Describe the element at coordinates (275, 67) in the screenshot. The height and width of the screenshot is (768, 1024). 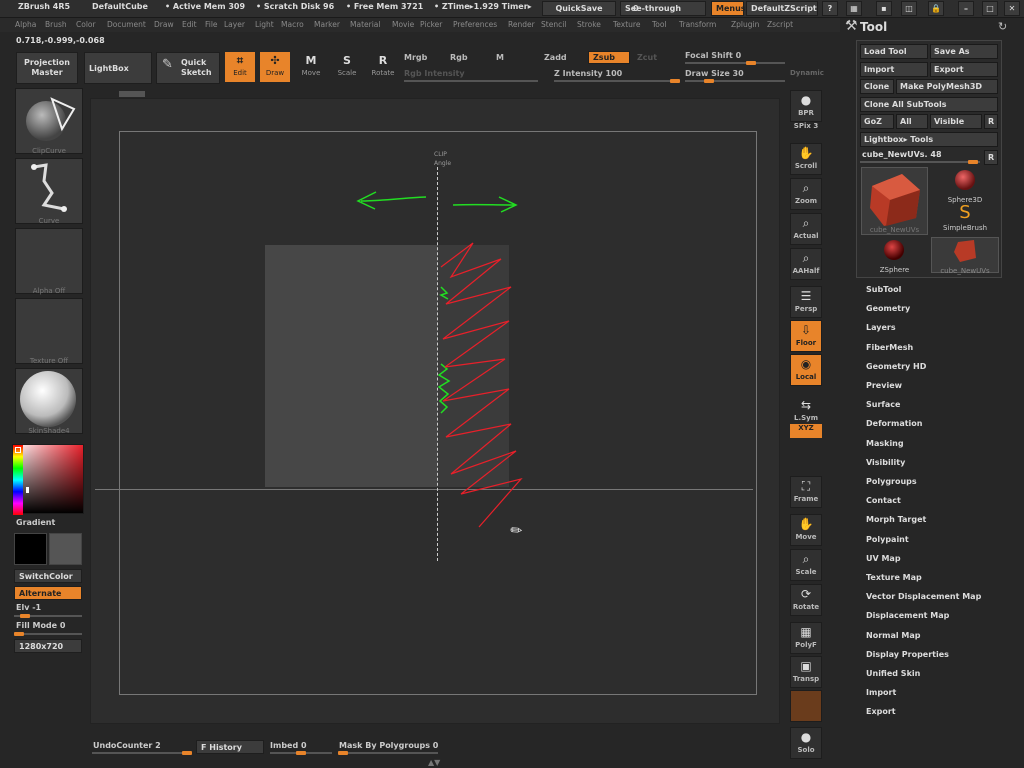
I see `draw-button: ✣ Draw` at that location.